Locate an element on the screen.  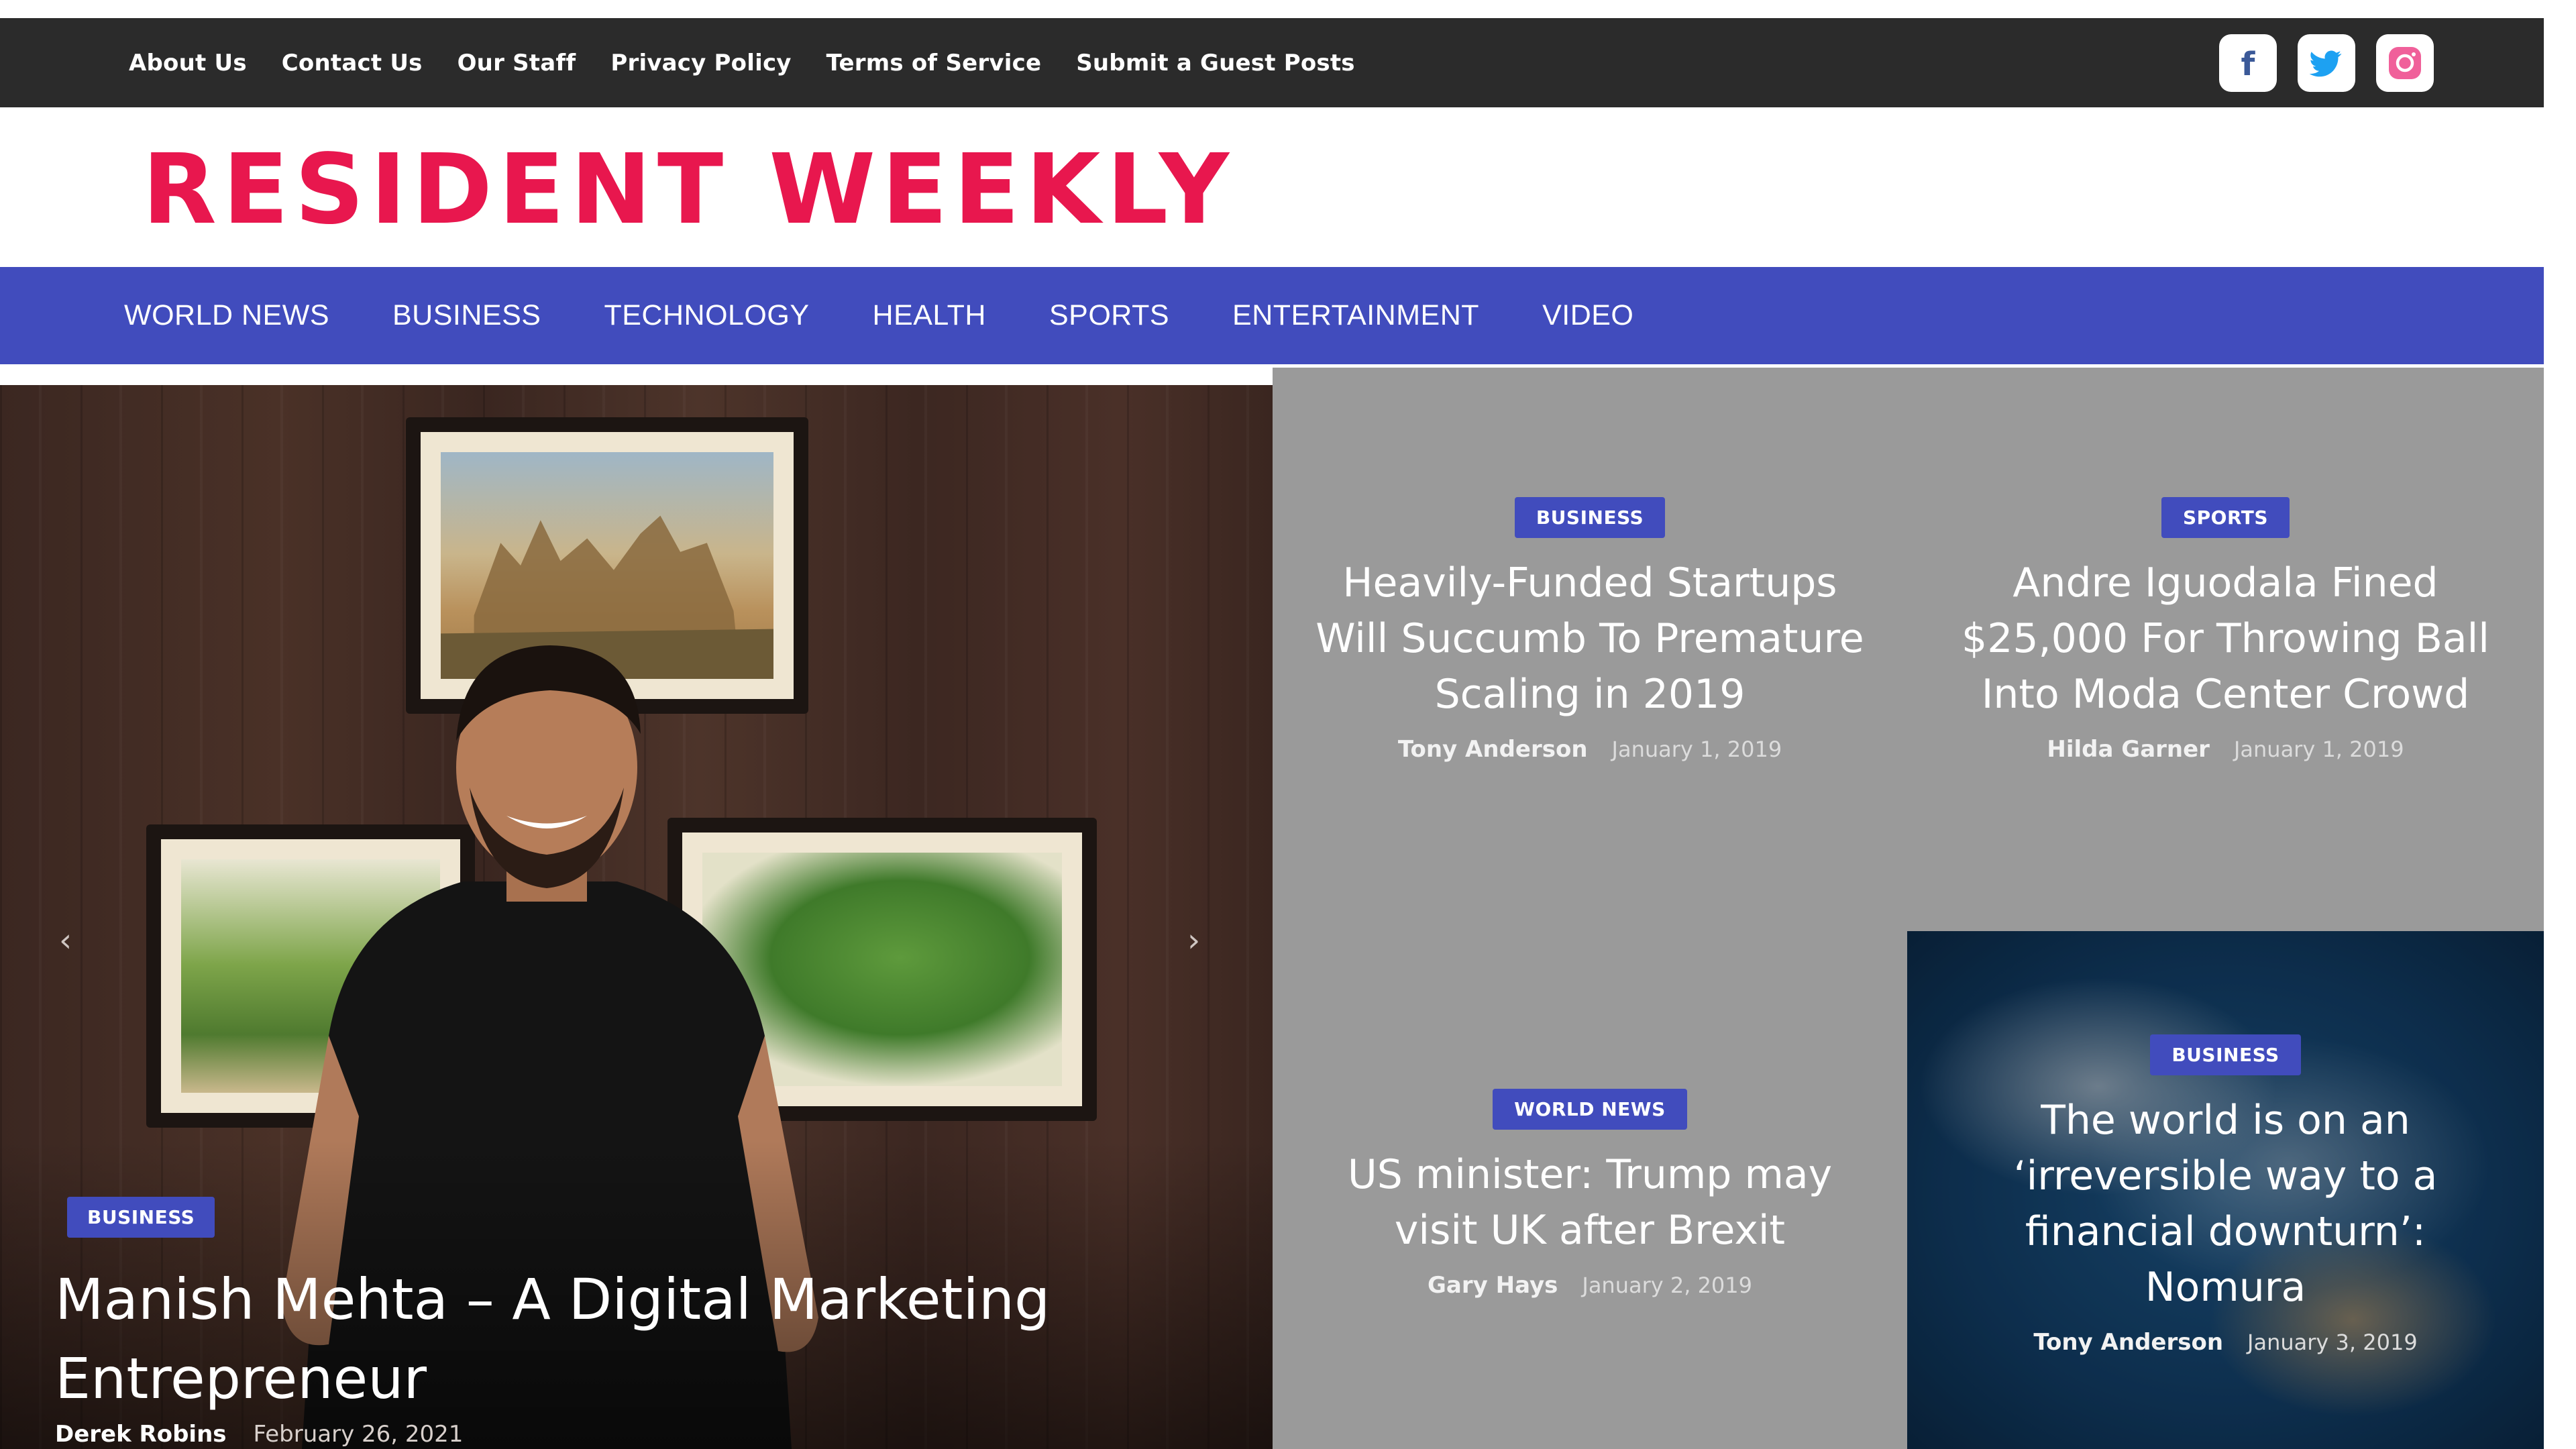
facebook-icon: f is located at coordinates (2248, 63).